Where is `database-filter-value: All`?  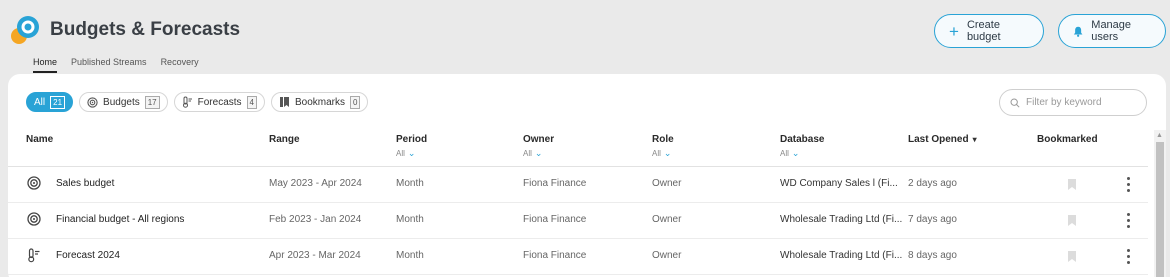
database-filter-value: All is located at coordinates (784, 153).